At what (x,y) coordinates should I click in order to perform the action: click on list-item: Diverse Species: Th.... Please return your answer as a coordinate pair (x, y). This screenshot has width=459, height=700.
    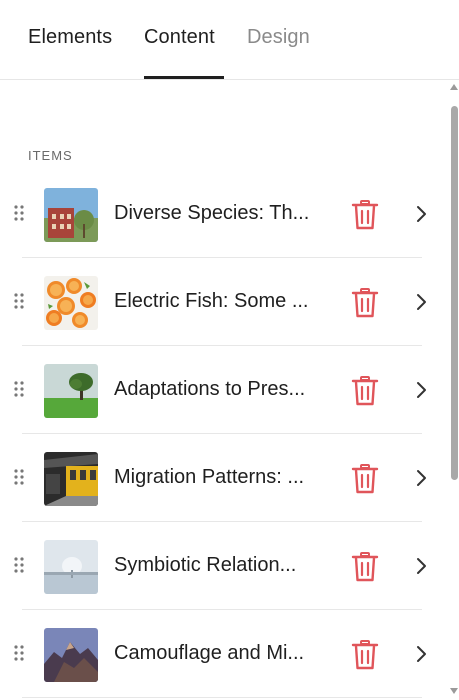
    Looking at the image, I should click on (220, 214).